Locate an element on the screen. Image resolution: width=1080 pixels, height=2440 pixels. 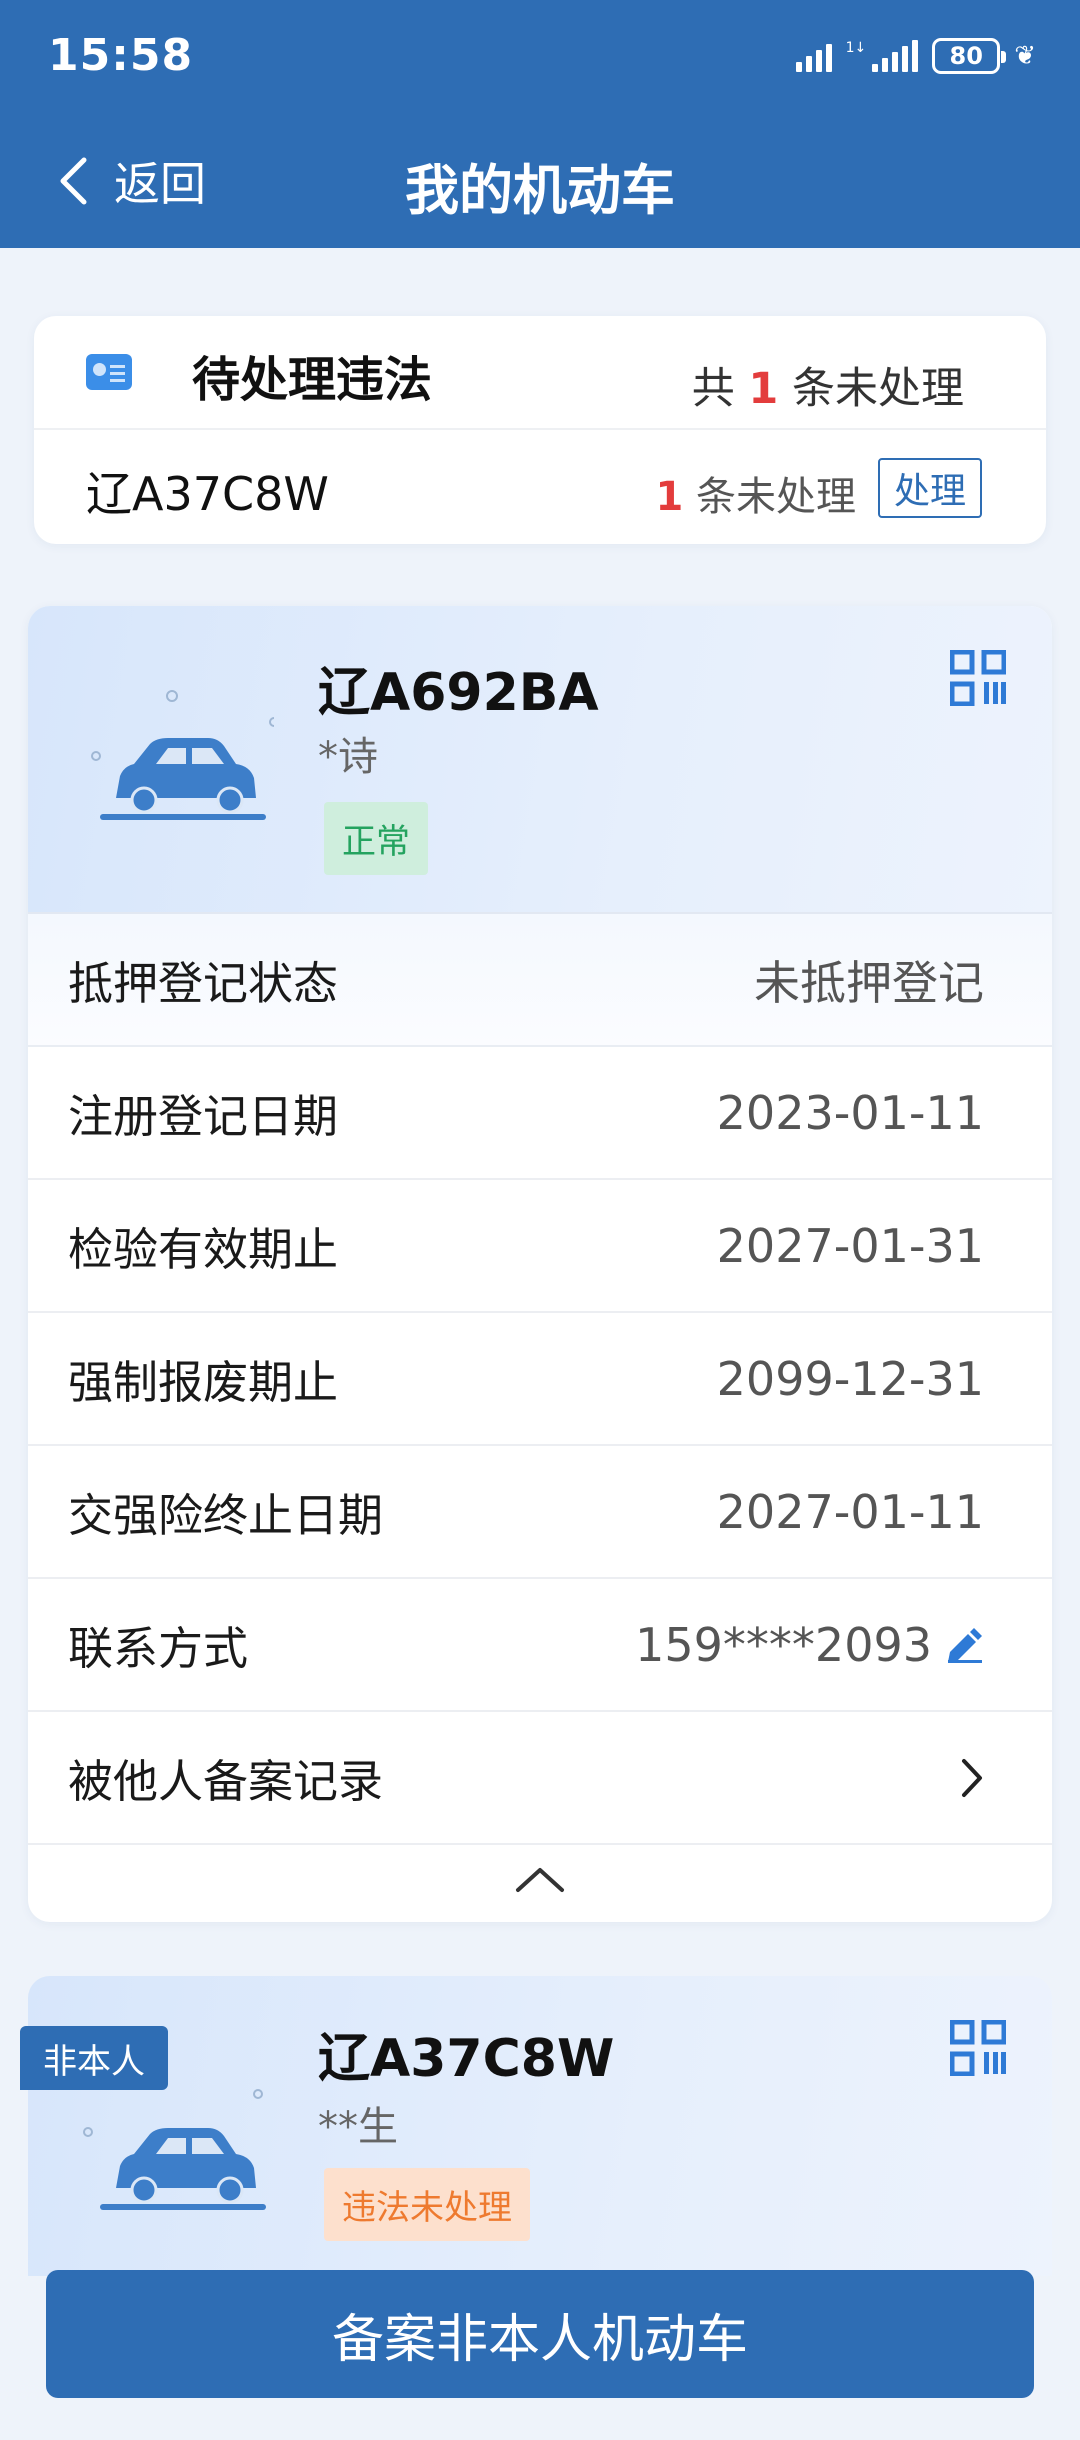
row-value: 2099-12-31 is located at coordinates (850, 1378).